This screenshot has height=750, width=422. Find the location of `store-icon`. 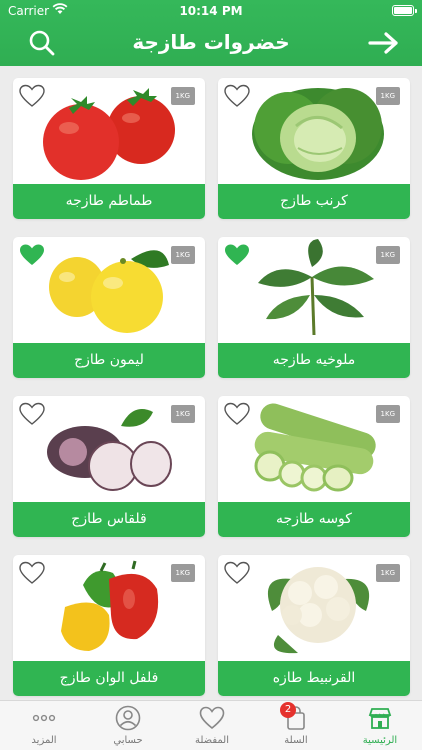

store-icon is located at coordinates (380, 718).